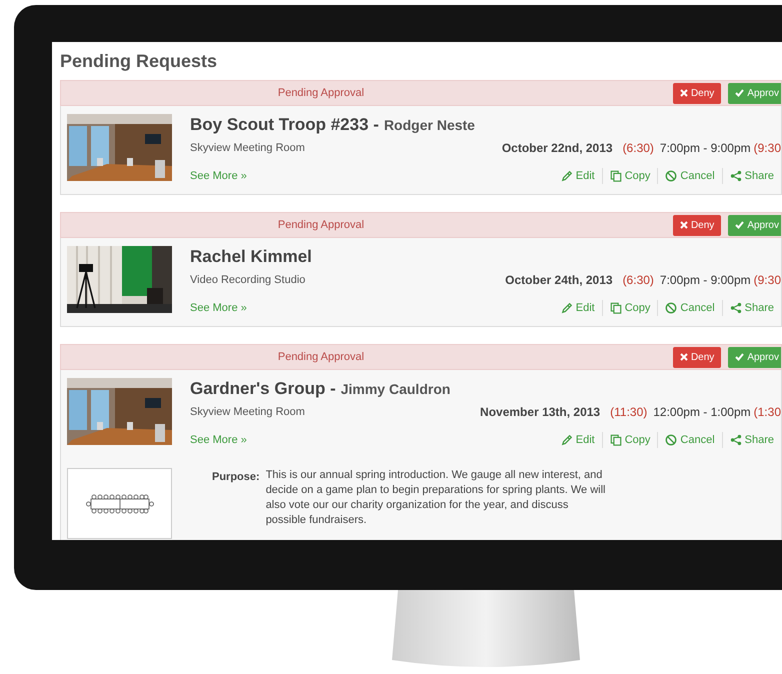  Describe the element at coordinates (139, 61) in the screenshot. I see `page-title: Pending Requests` at that location.